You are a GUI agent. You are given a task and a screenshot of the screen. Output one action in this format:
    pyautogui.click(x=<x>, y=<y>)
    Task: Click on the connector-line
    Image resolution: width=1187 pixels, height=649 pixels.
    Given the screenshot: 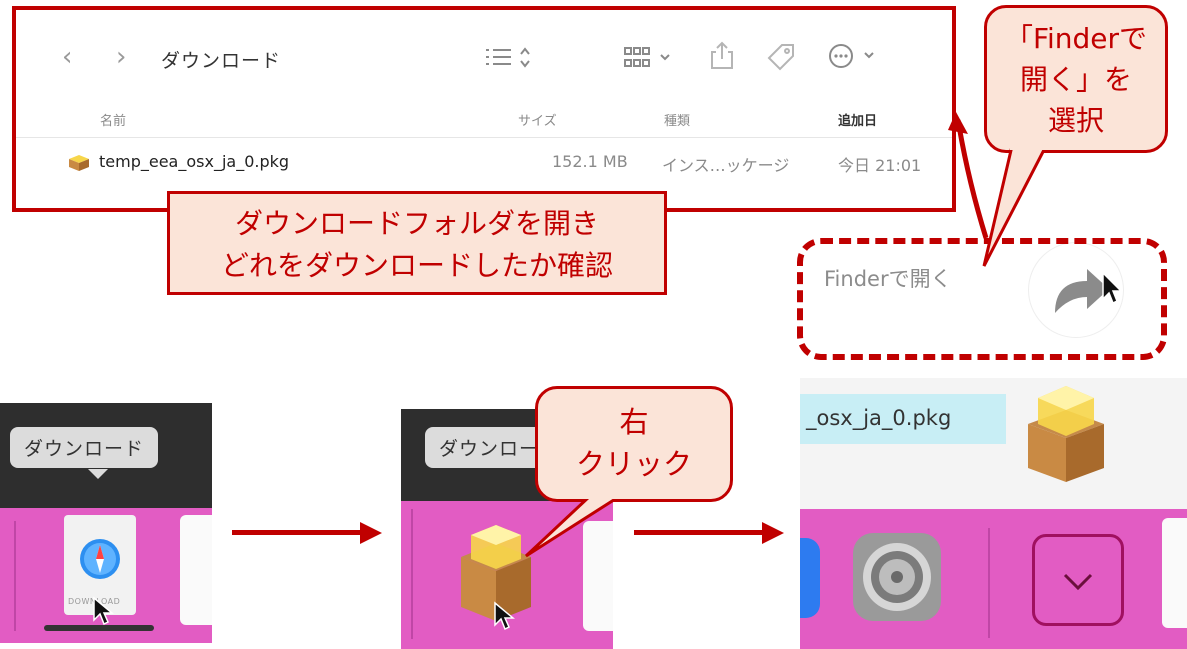 What is the action you would take?
    pyautogui.click(x=972, y=179)
    